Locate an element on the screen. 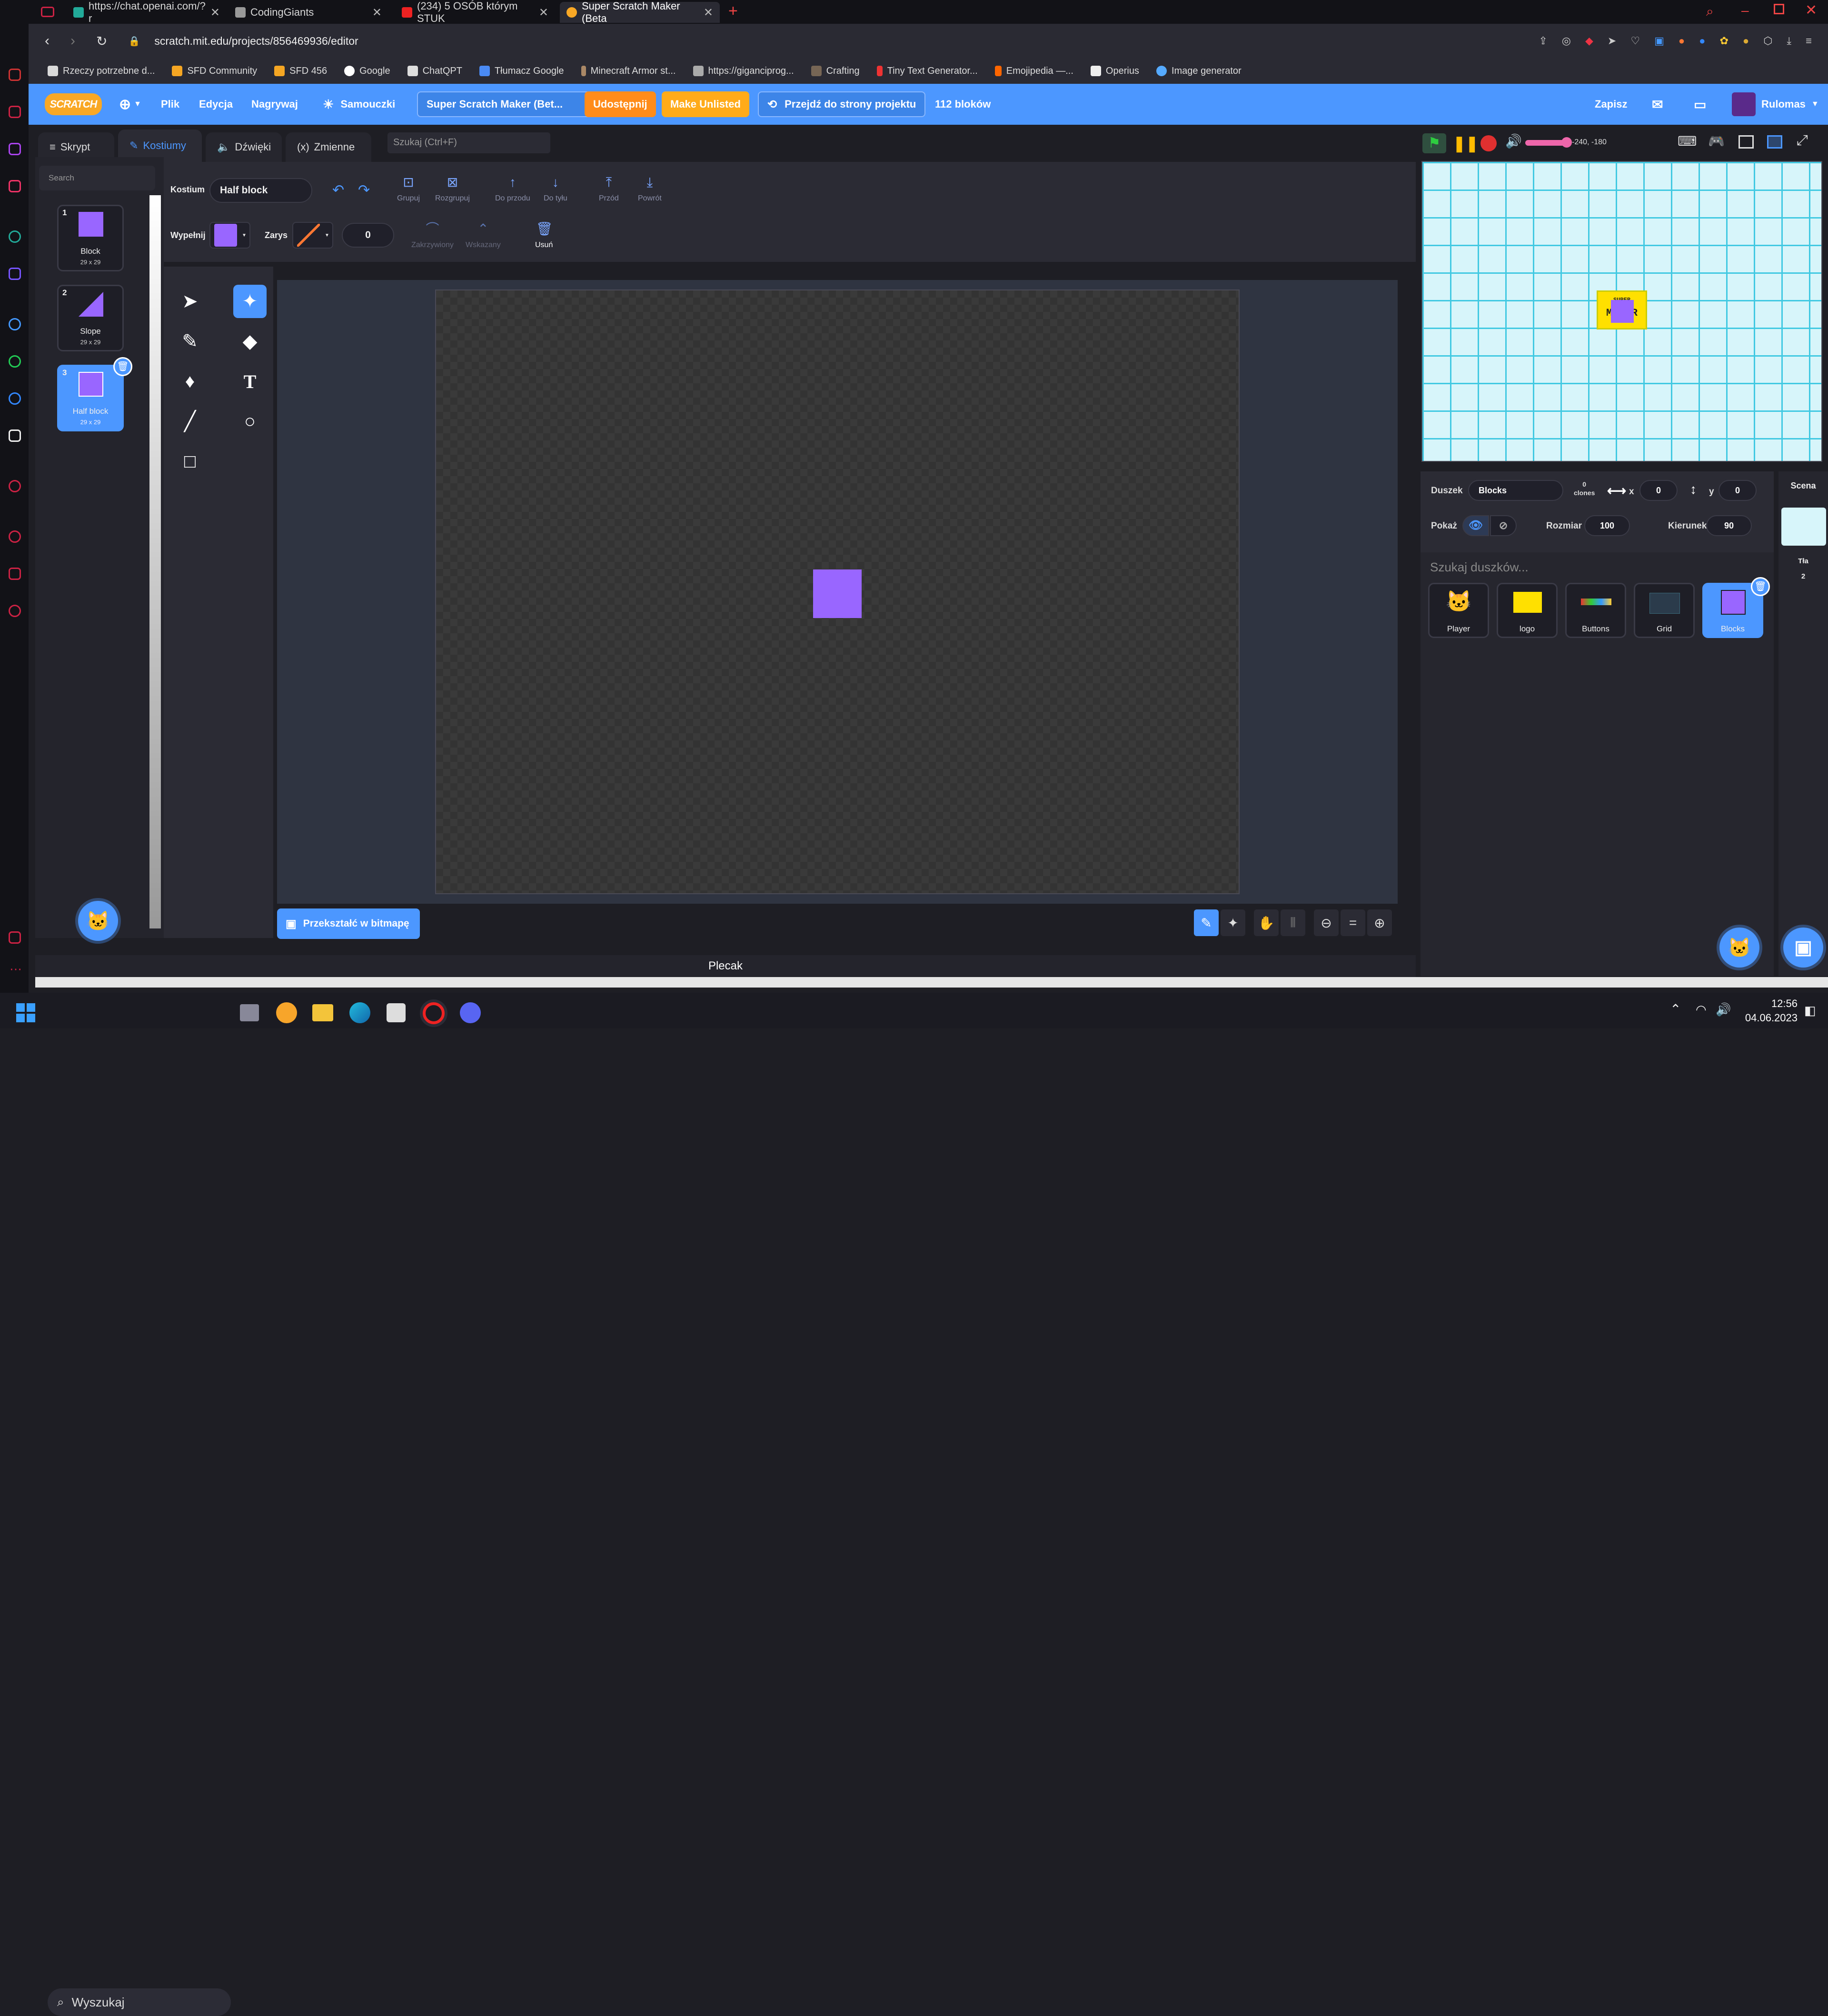 The height and width of the screenshot is (2016, 1828). eraser-tool: ◆ is located at coordinates (250, 341).